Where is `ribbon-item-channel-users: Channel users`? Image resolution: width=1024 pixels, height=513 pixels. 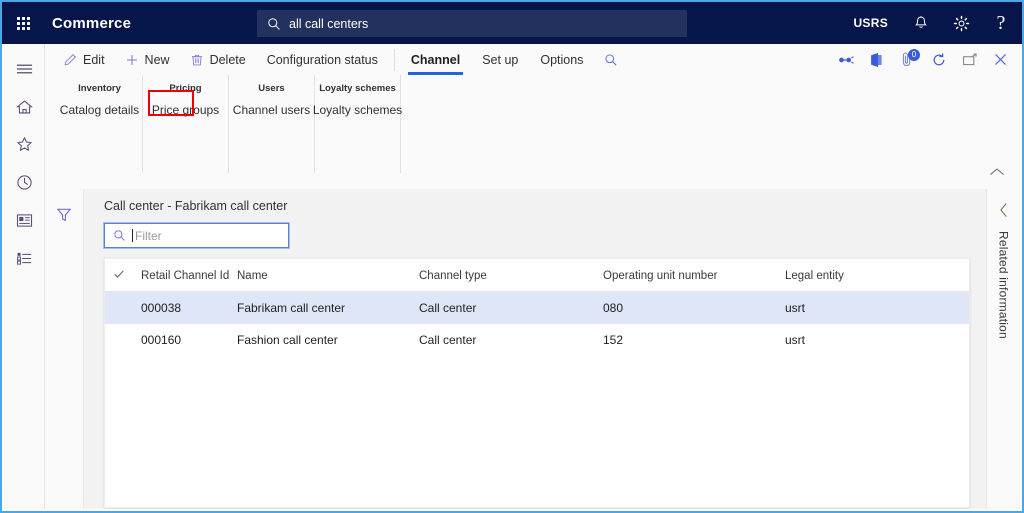 ribbon-item-channel-users: Channel users is located at coordinates (271, 110).